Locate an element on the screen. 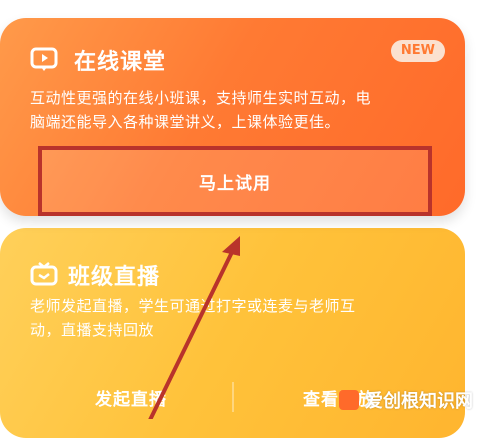 This screenshot has height=438, width=481. tv-icon is located at coordinates (44, 276).